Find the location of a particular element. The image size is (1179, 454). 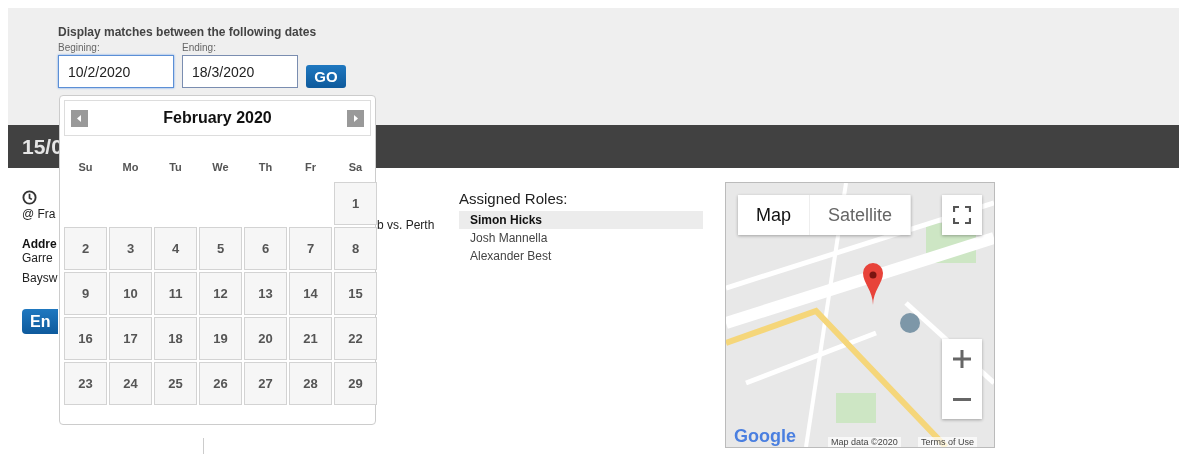

teams-text: b vs. Perth is located at coordinates (406, 225).